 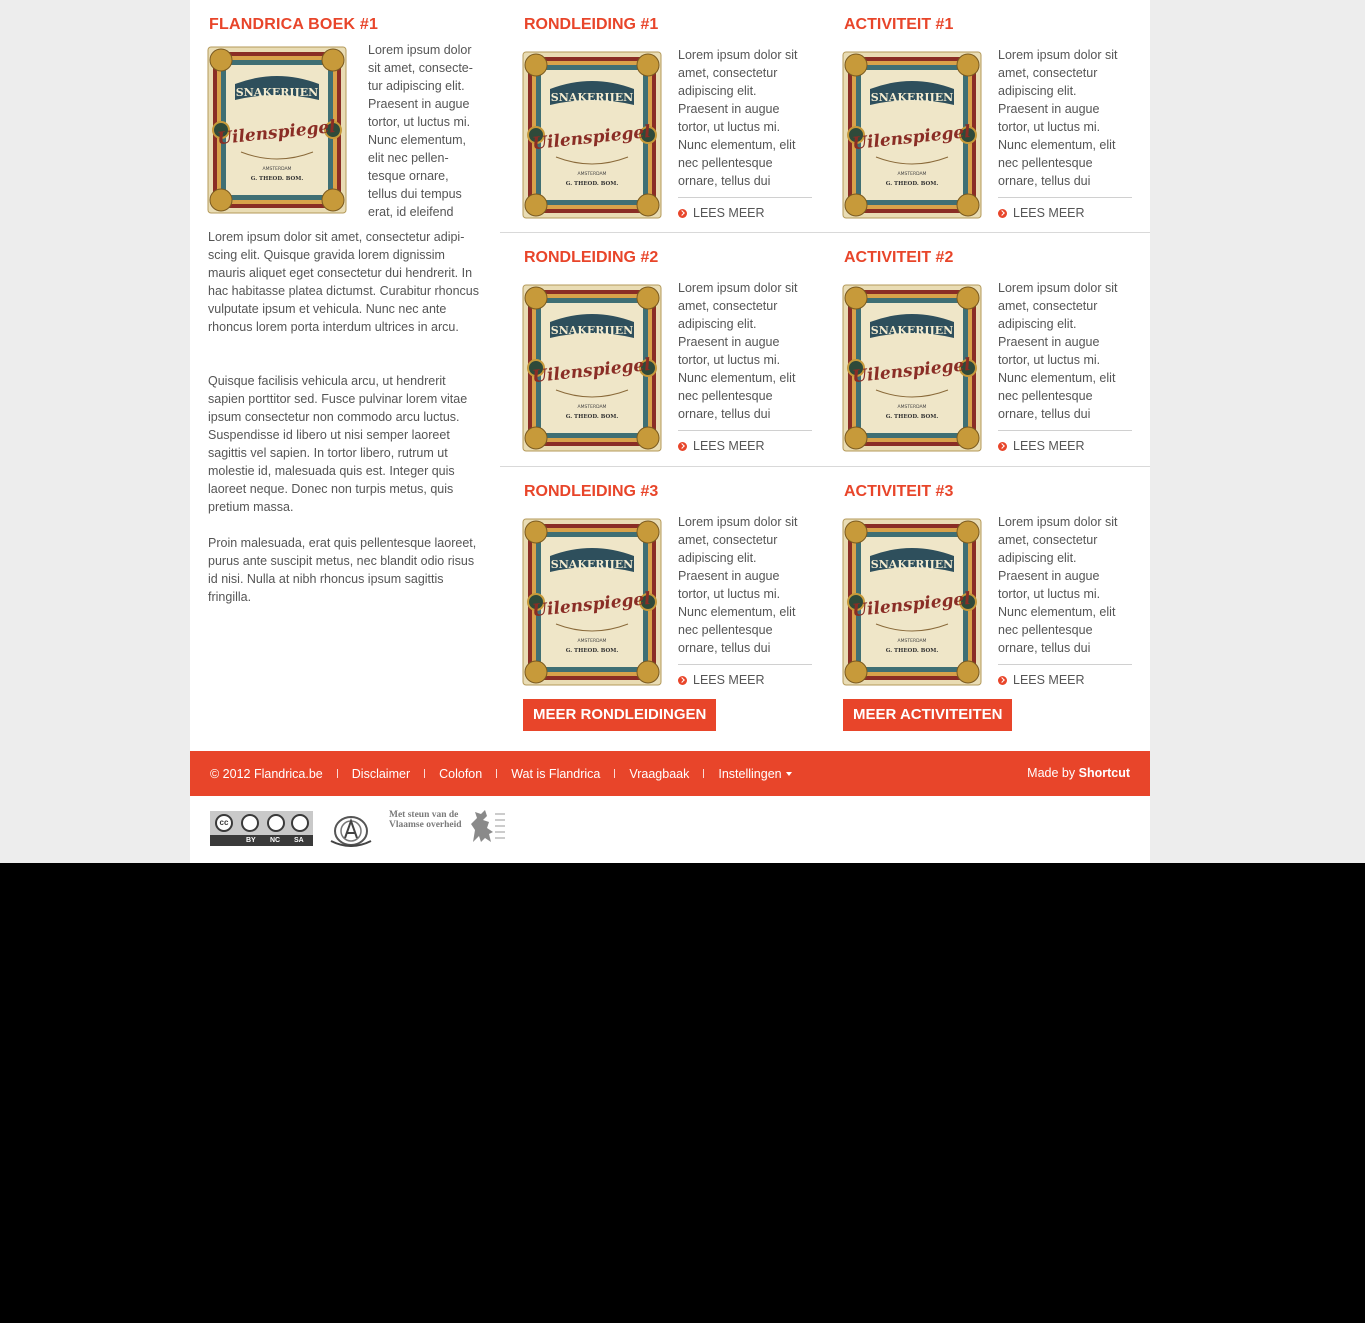 What do you see at coordinates (381, 774) in the screenshot?
I see `footer-link-disclaimer: Disclaimer` at bounding box center [381, 774].